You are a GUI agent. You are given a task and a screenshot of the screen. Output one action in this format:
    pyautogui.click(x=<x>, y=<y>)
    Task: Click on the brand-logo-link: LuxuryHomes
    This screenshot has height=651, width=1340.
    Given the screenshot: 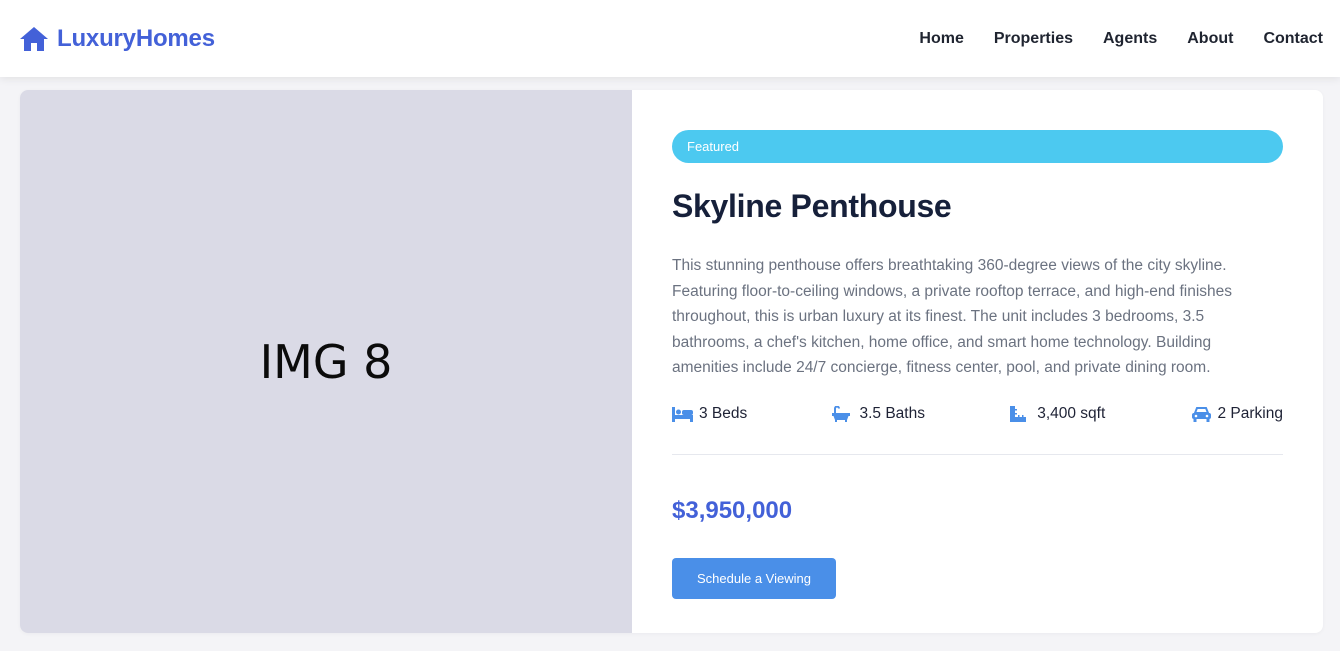 What is the action you would take?
    pyautogui.click(x=117, y=39)
    